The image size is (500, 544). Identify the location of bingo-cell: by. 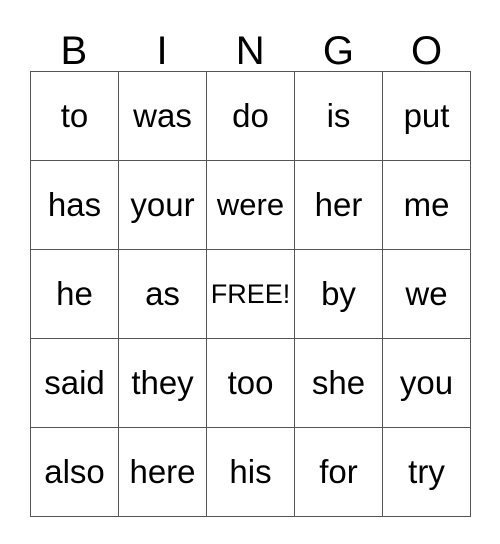
(339, 294).